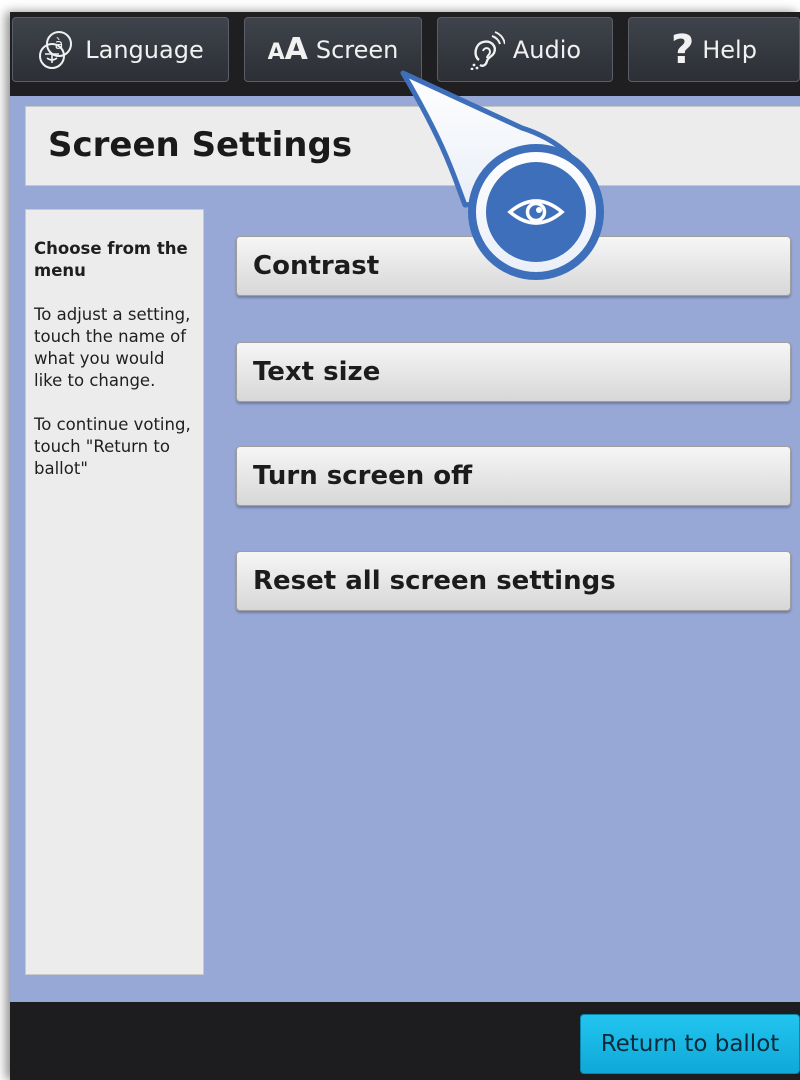 This screenshot has height=1080, width=800. I want to click on text-size-label: Text size, so click(317, 372).